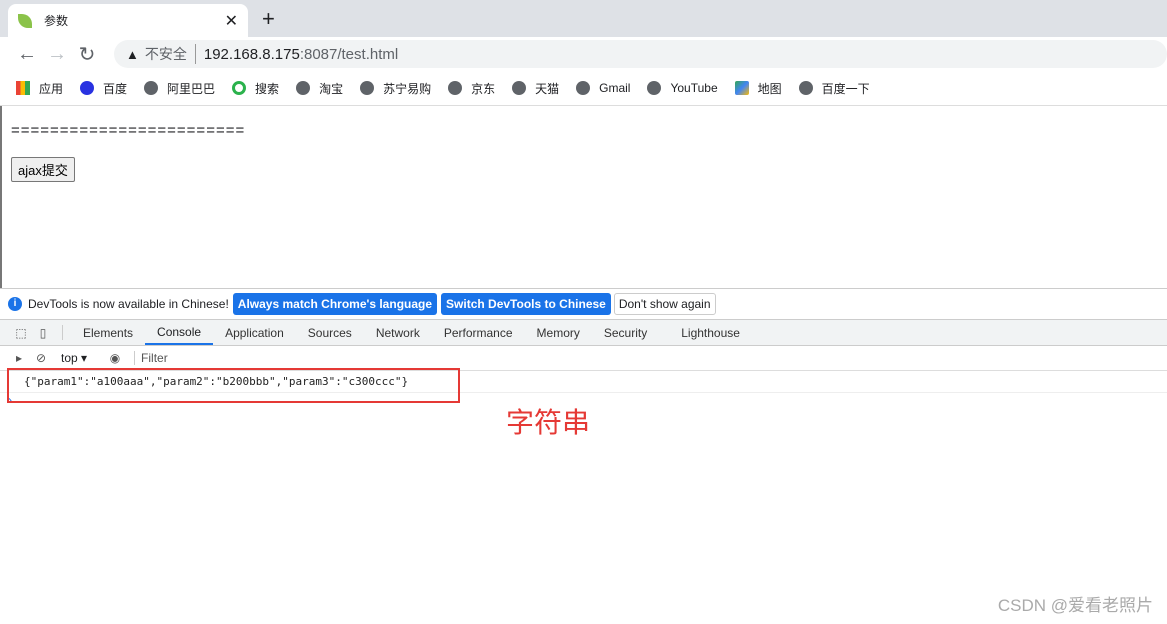 This screenshot has width=1167, height=624. Describe the element at coordinates (267, 88) in the screenshot. I see `bookmark-label: 搜索` at that location.